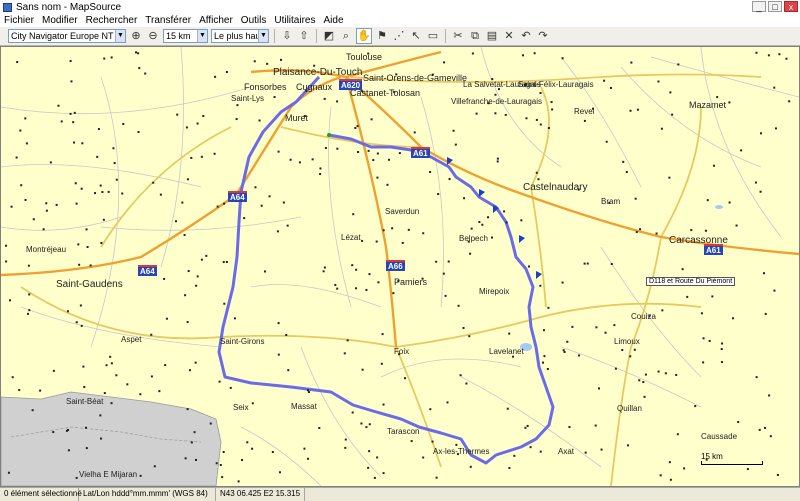 Image resolution: width=800 pixels, height=501 pixels. I want to click on zoom-select: 15 km ▼, so click(185, 36).